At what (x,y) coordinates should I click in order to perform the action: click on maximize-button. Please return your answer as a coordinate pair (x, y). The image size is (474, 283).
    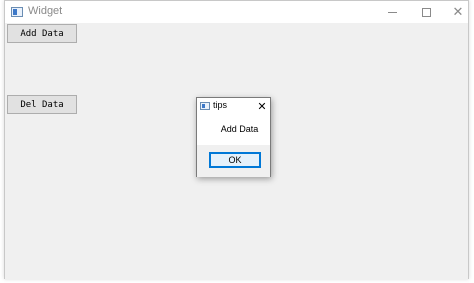
    Looking at the image, I should click on (426, 12).